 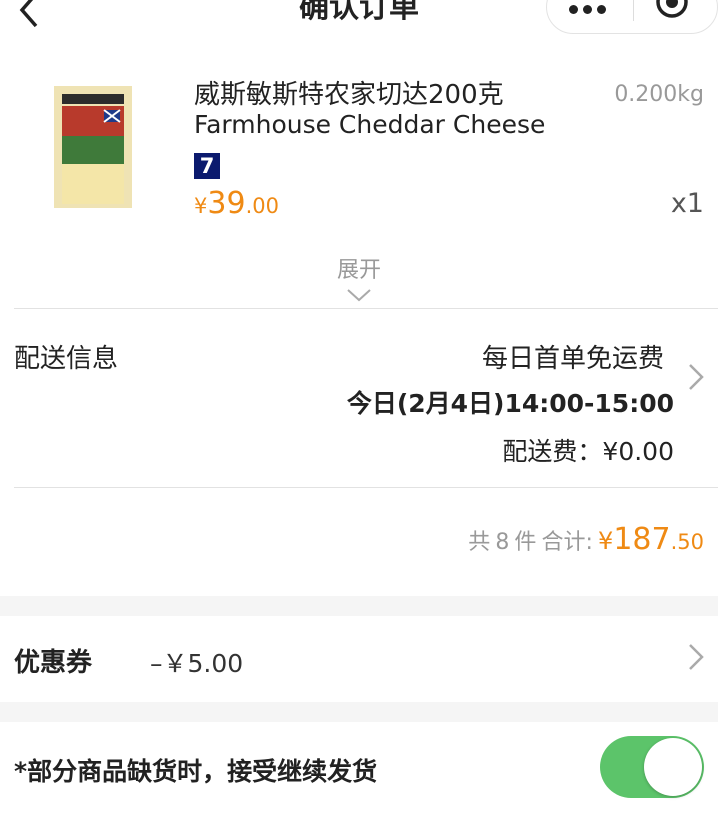 What do you see at coordinates (262, 206) in the screenshot?
I see `price-decimal: .00` at bounding box center [262, 206].